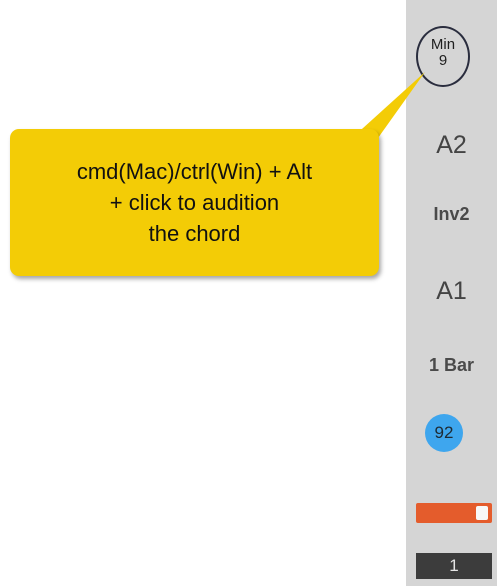 The width and height of the screenshot is (497, 586). I want to click on tempo-badge: 92, so click(444, 433).